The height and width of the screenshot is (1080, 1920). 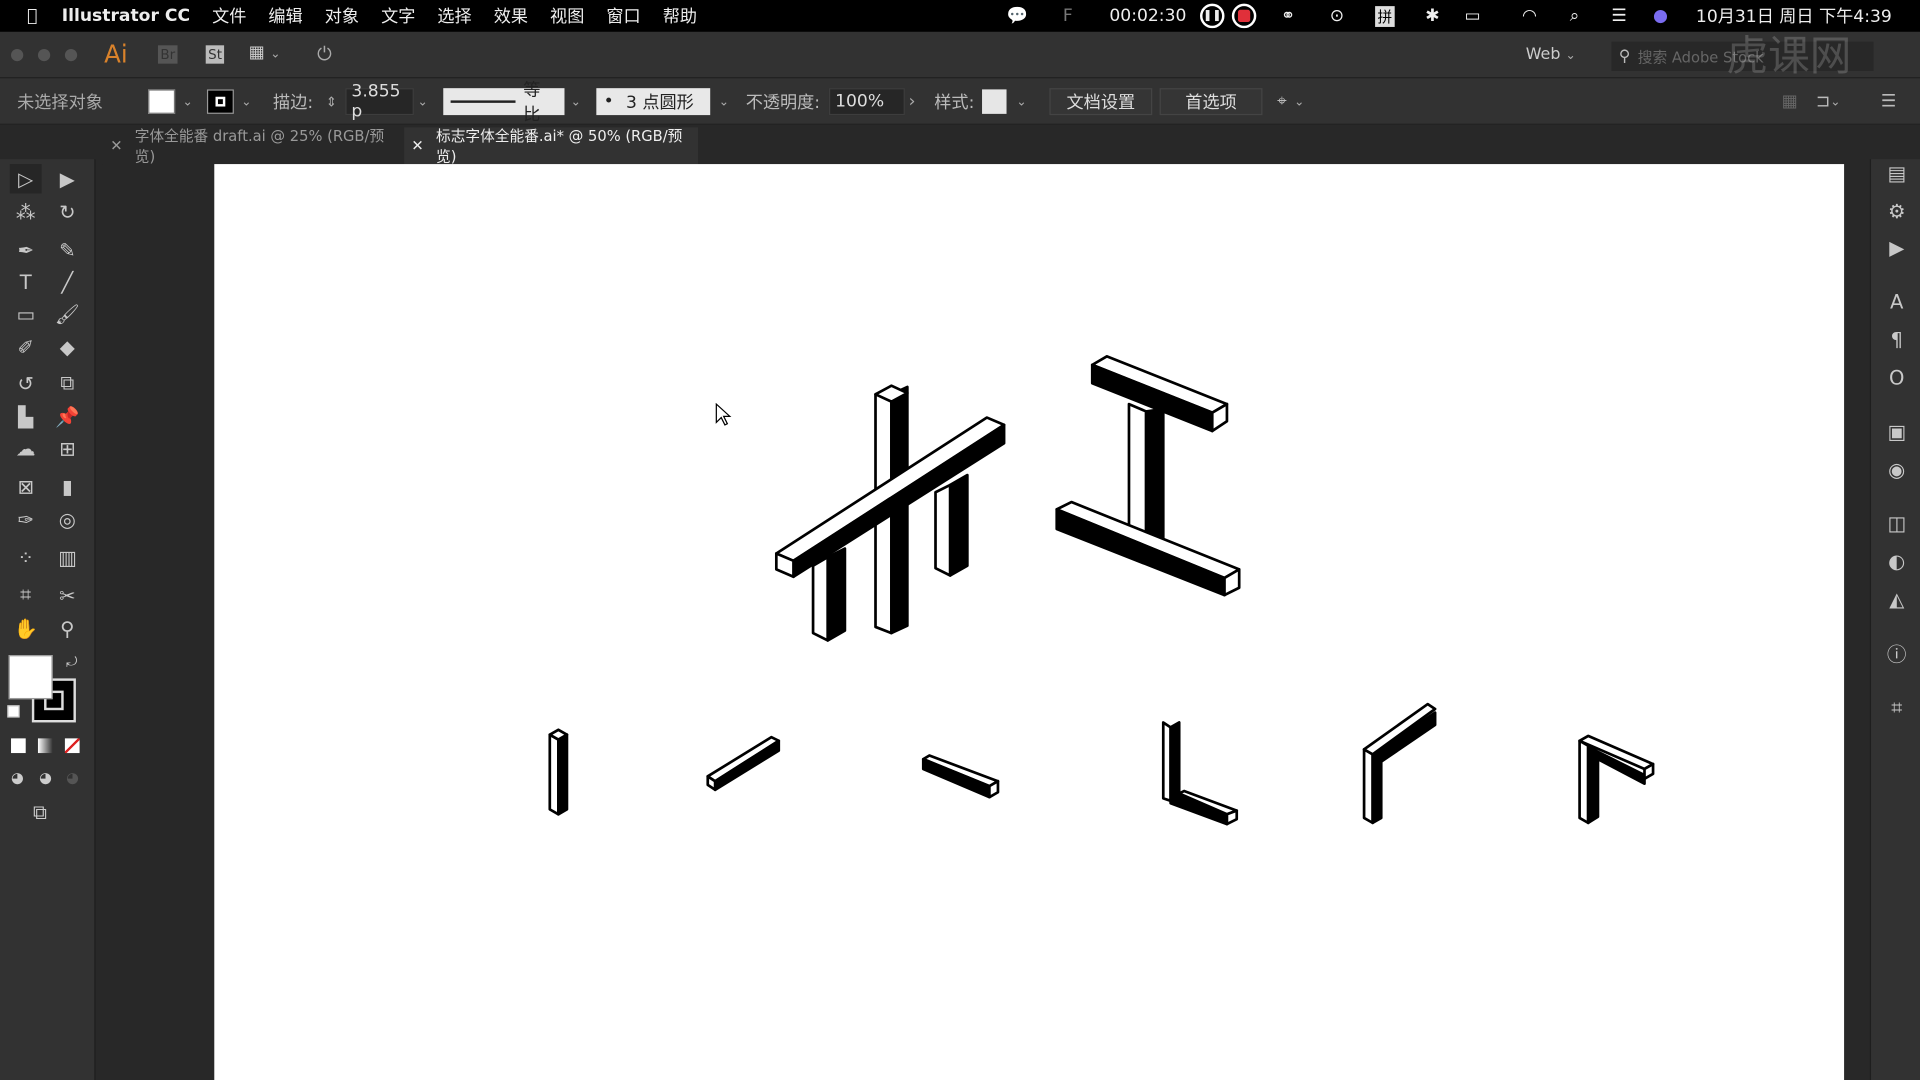 What do you see at coordinates (1288, 16) in the screenshot?
I see `mesh-icon: ⚭` at bounding box center [1288, 16].